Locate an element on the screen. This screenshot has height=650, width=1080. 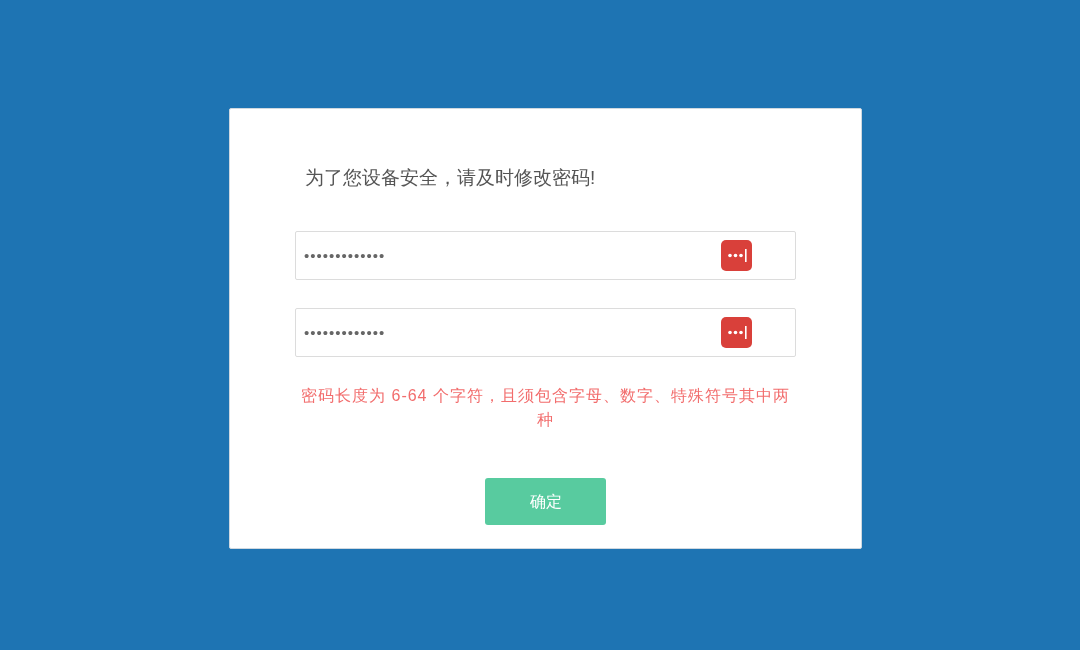
dialog-title: 为了您设备安全，请及时修改密码! is located at coordinates (450, 177).